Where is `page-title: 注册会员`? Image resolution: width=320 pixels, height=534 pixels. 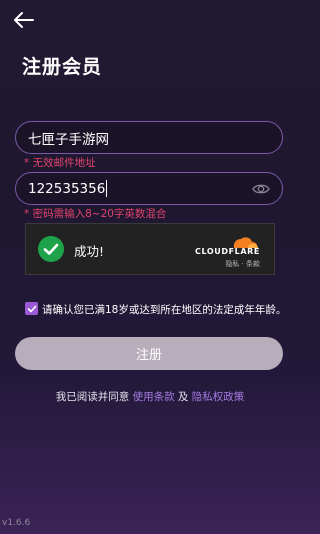 page-title: 注册会员 is located at coordinates (62, 67).